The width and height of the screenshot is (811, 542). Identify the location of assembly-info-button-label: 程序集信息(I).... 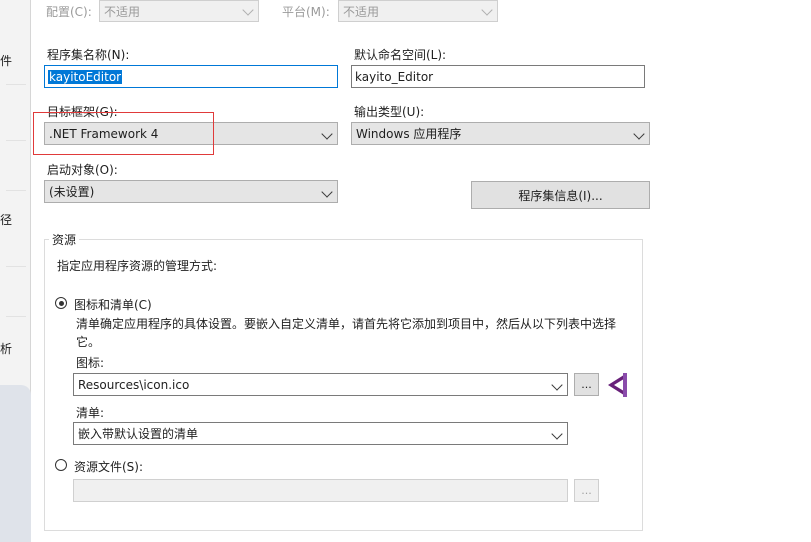
(560, 195).